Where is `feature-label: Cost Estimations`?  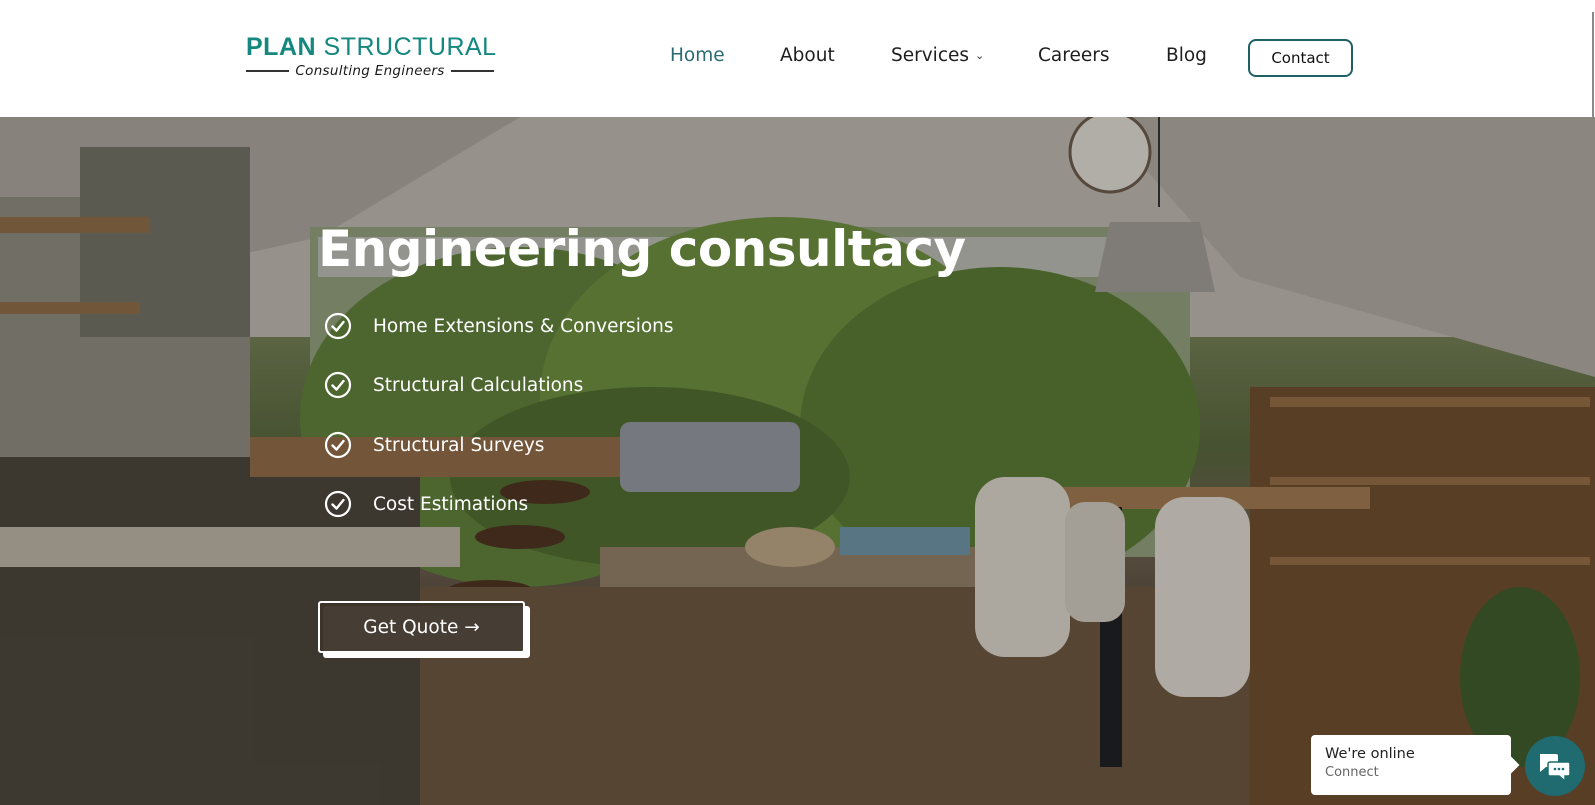 feature-label: Cost Estimations is located at coordinates (451, 504).